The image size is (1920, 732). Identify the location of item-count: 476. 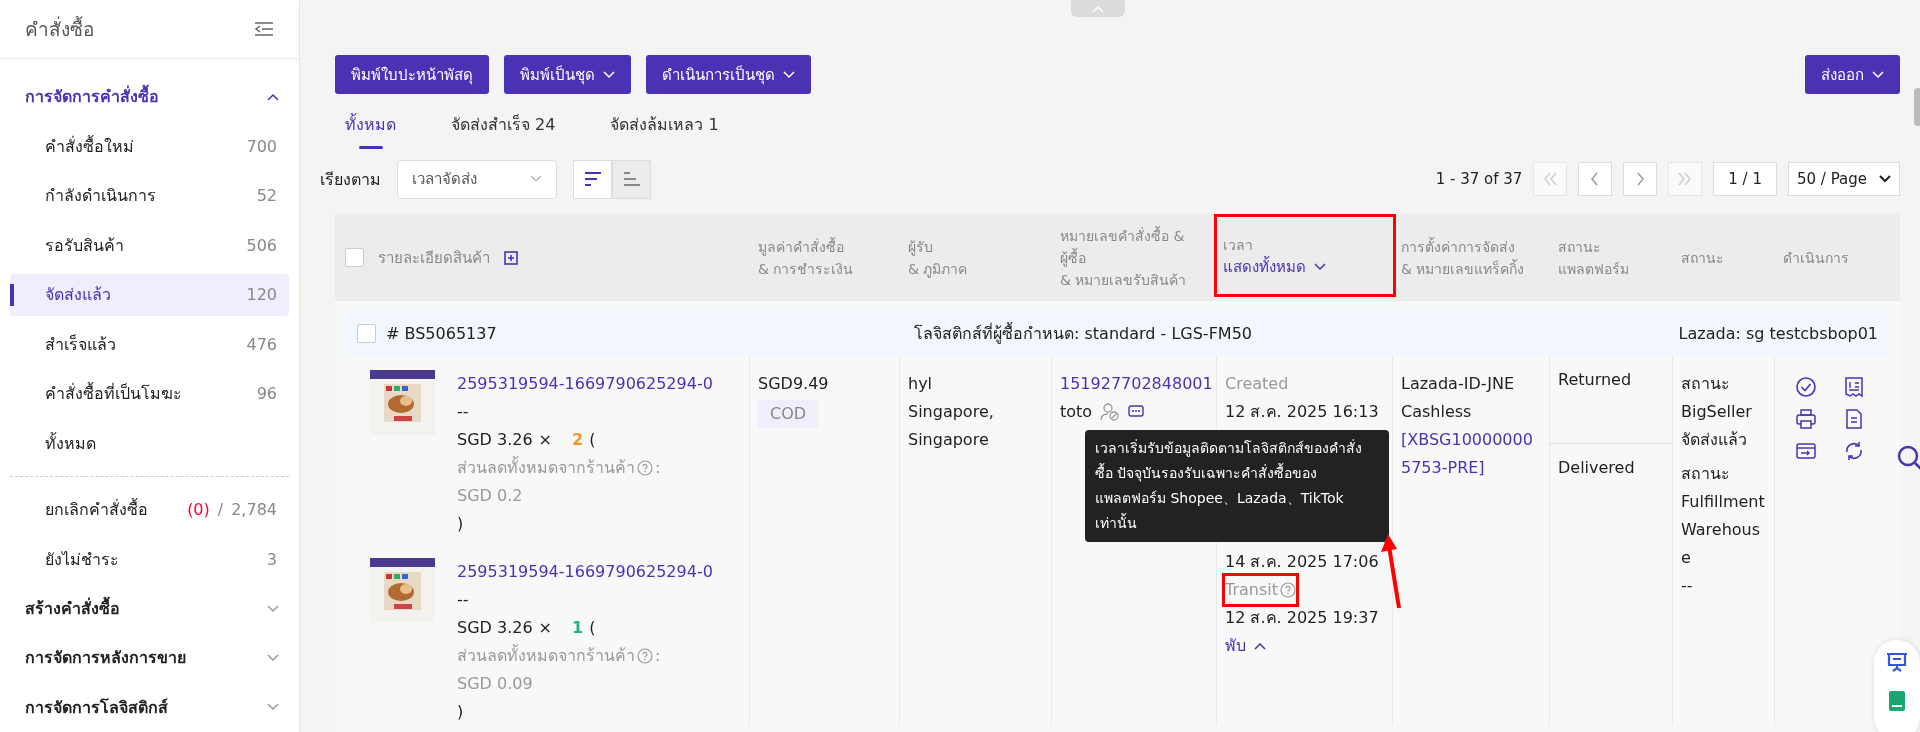
(261, 344).